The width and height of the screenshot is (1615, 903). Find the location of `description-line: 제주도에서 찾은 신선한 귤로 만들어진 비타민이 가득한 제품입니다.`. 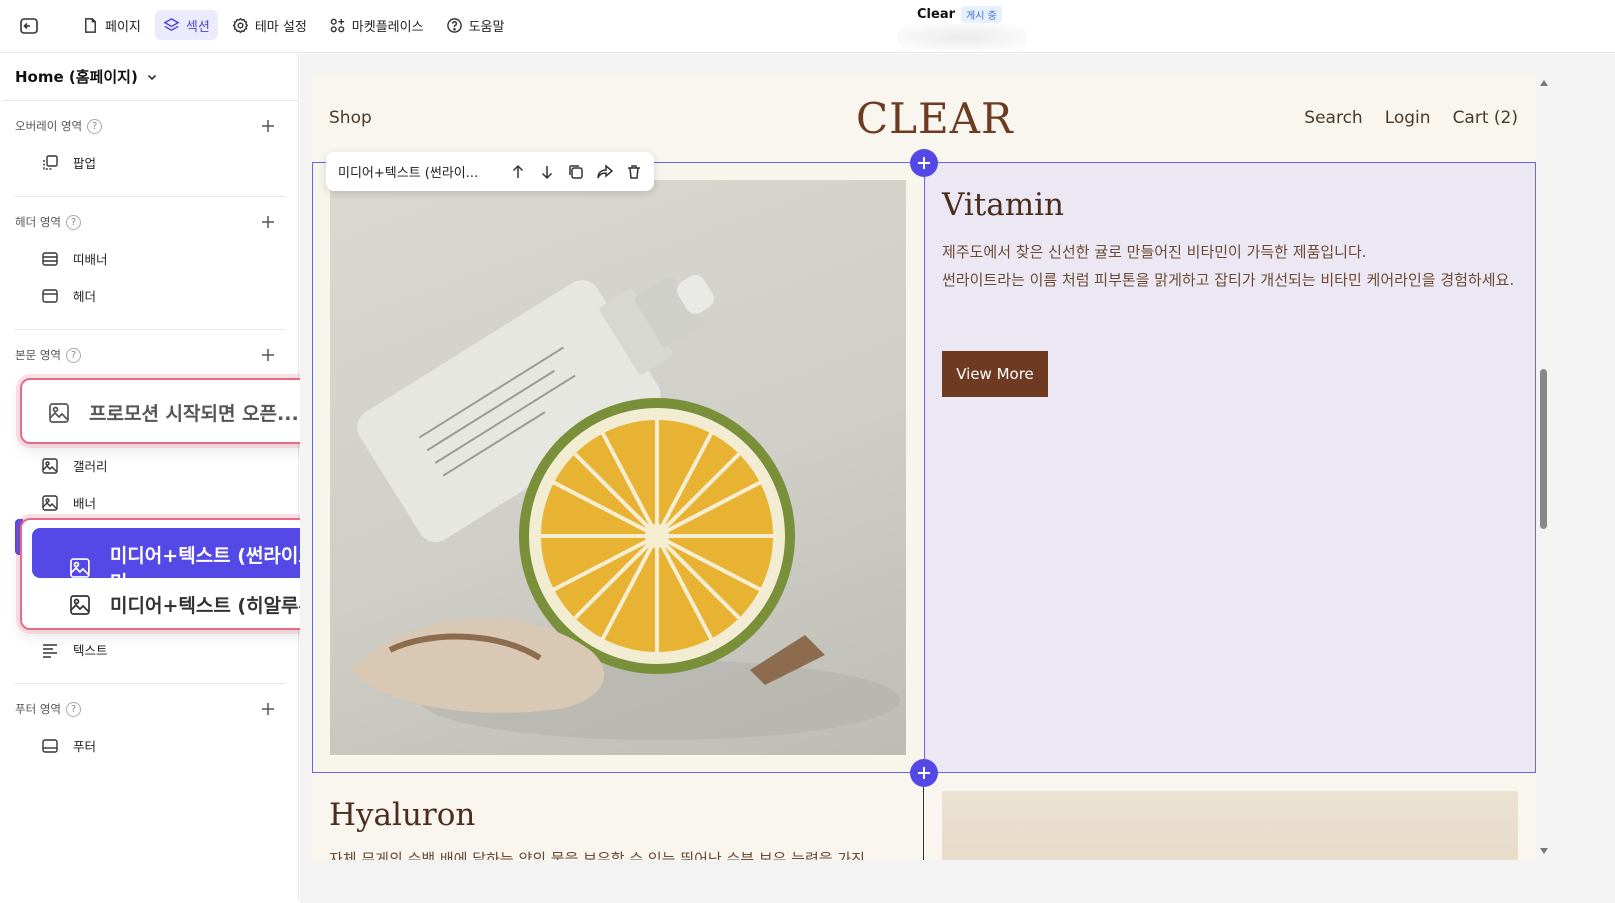

description-line: 제주도에서 찾은 신선한 귤로 만들어진 비타민이 가득한 제품입니다. is located at coordinates (1154, 252).